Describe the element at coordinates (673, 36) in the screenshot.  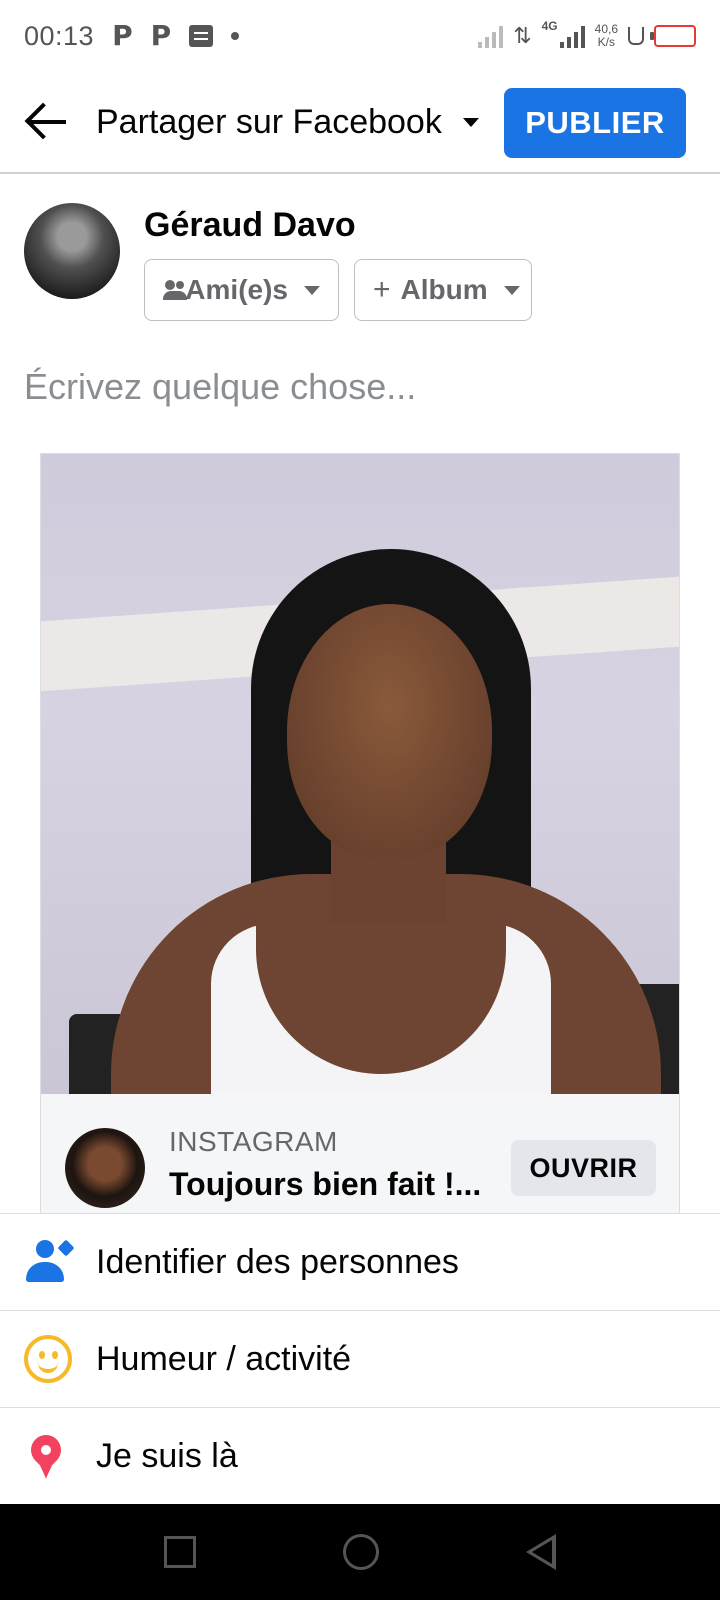
I see `battery-icon` at that location.